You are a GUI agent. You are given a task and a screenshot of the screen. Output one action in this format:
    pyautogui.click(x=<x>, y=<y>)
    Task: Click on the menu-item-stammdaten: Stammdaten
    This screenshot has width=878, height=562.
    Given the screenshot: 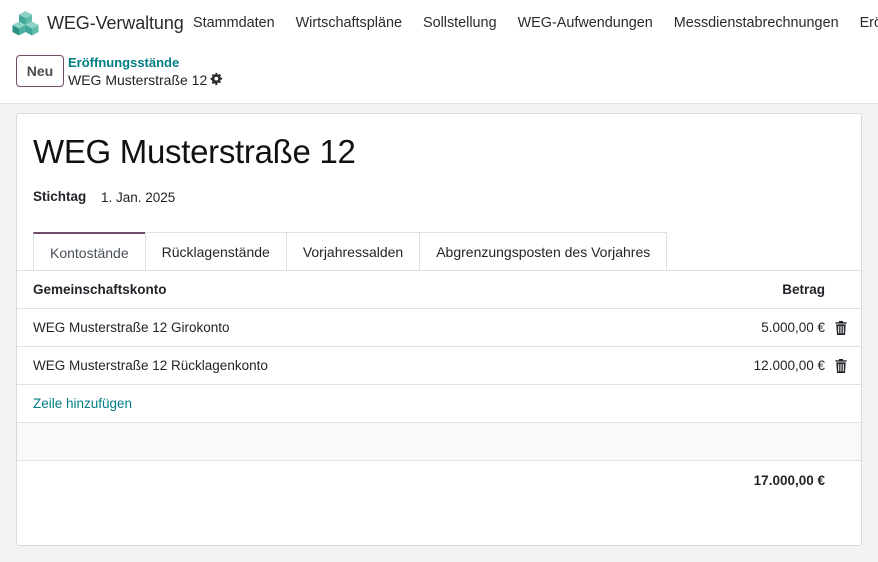 What is the action you would take?
    pyautogui.click(x=234, y=23)
    